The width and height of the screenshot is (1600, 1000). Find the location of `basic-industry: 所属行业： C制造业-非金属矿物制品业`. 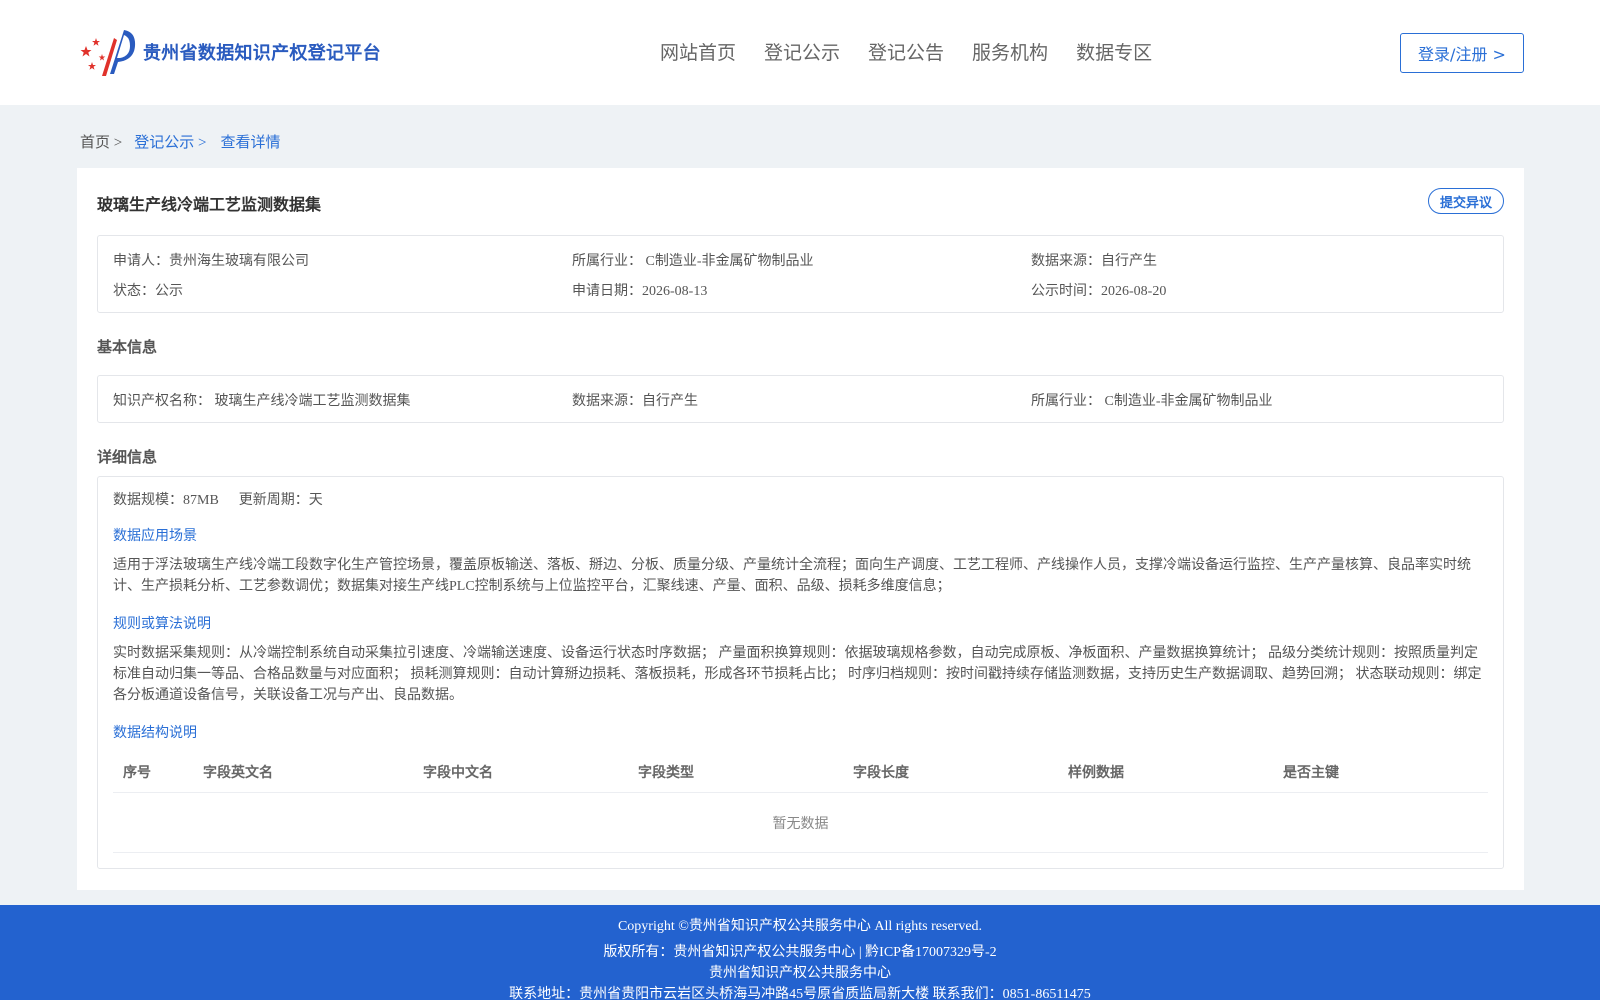

basic-industry: 所属行业： C制造业-非金属矿物制品业 is located at coordinates (1152, 401).